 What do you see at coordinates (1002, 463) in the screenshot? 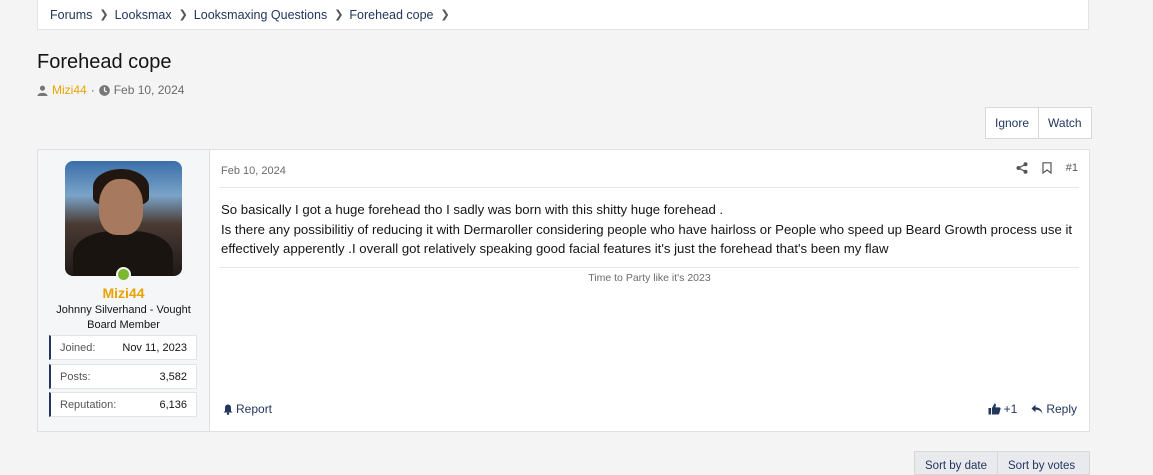
I see `sort-tabs: Sort by date Sort by votes` at bounding box center [1002, 463].